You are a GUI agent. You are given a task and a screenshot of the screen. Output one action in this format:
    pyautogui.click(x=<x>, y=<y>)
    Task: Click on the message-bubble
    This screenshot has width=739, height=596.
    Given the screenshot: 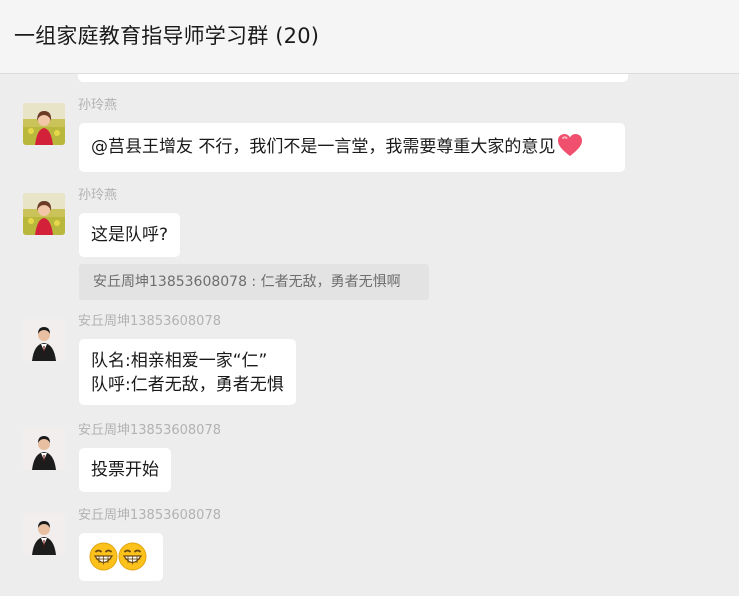 What is the action you would take?
    pyautogui.click(x=121, y=557)
    